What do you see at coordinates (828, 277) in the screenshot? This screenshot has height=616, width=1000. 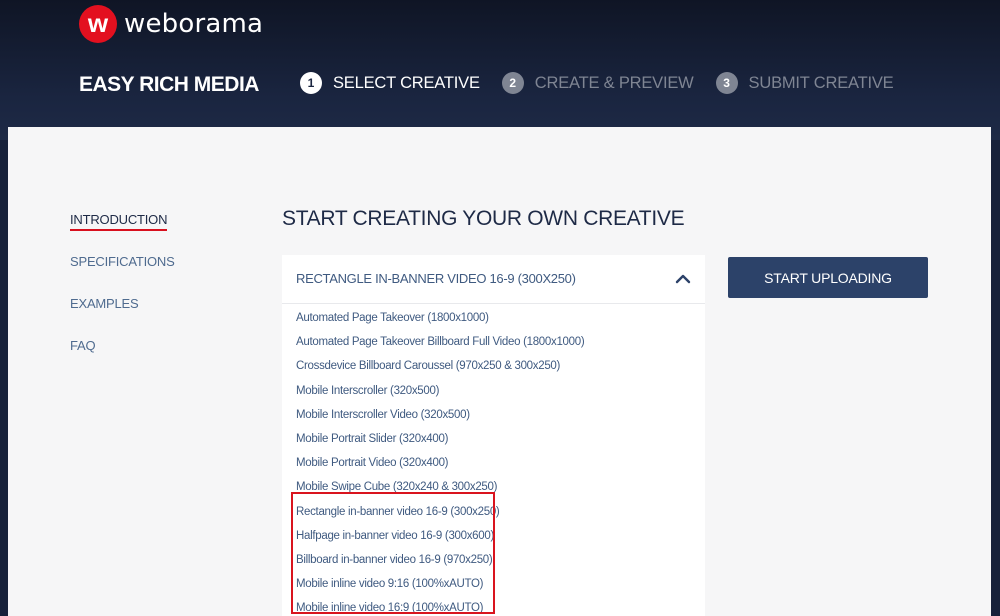 I see `start-uploading-button: START UPLOADING` at bounding box center [828, 277].